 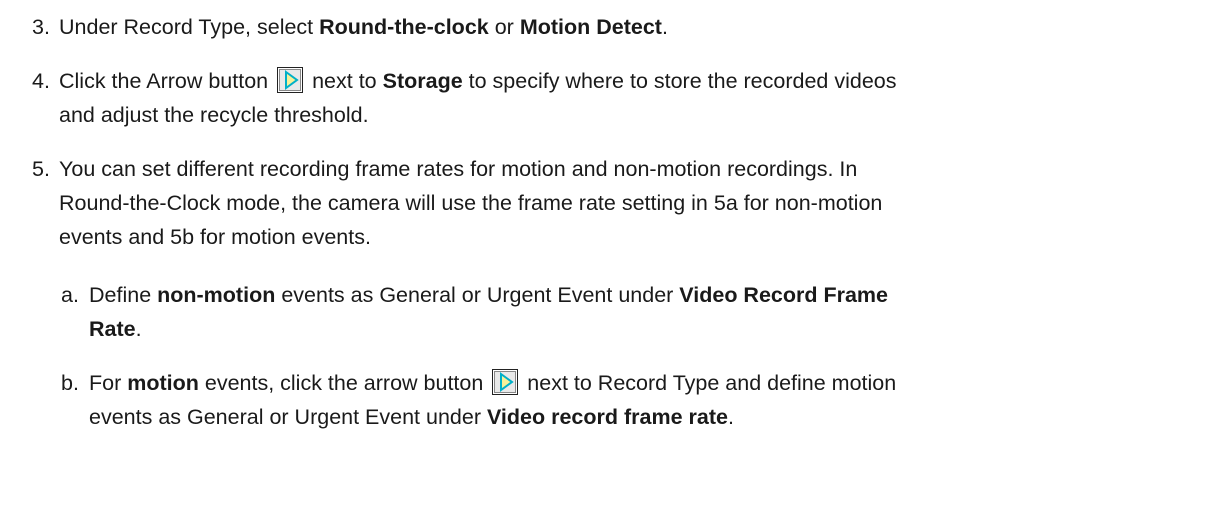 What do you see at coordinates (216, 295) in the screenshot?
I see `bold-term: non-motion` at bounding box center [216, 295].